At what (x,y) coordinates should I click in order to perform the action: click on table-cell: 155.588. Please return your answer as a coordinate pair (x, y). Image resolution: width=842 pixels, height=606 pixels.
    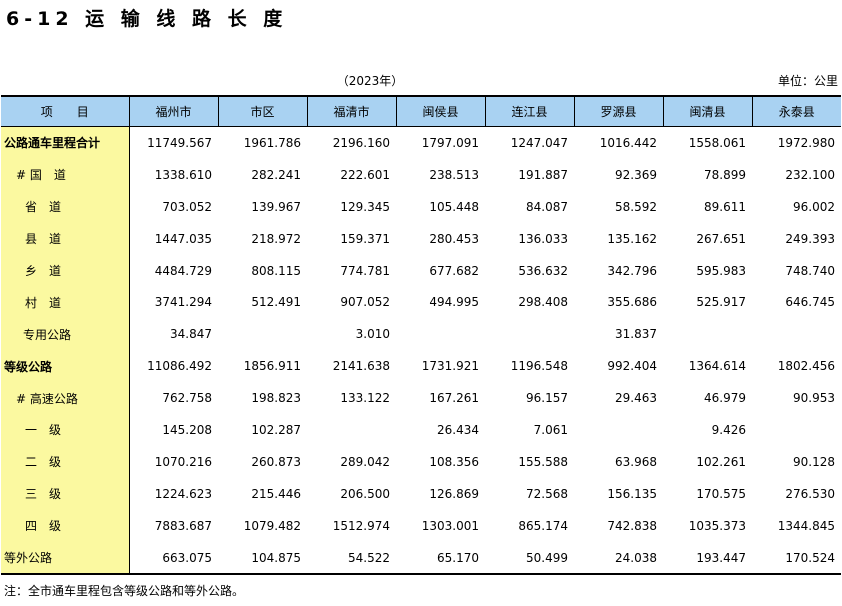
    Looking at the image, I should click on (543, 461).